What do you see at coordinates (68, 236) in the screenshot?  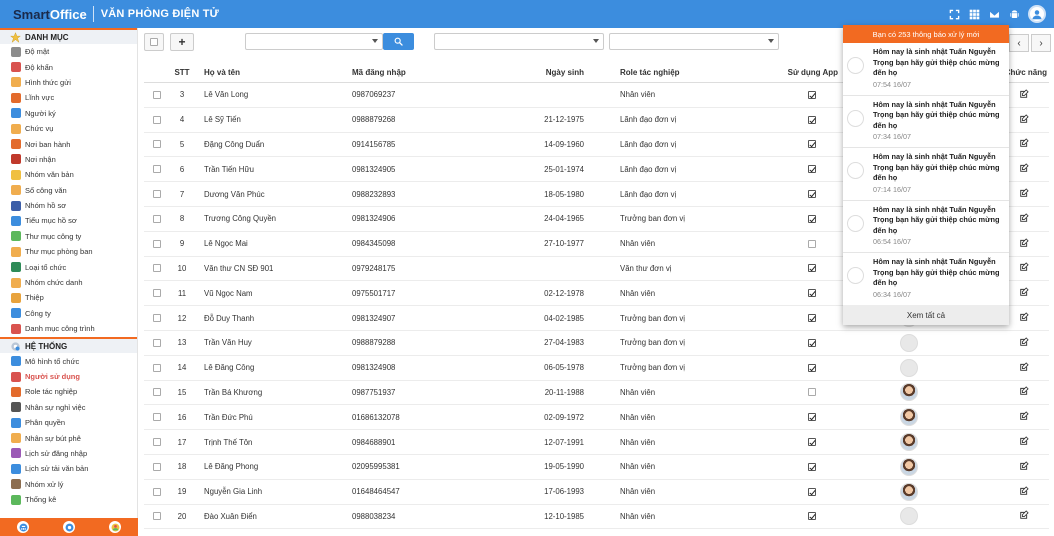 I see `sidebar-item: Thư mục công ty` at bounding box center [68, 236].